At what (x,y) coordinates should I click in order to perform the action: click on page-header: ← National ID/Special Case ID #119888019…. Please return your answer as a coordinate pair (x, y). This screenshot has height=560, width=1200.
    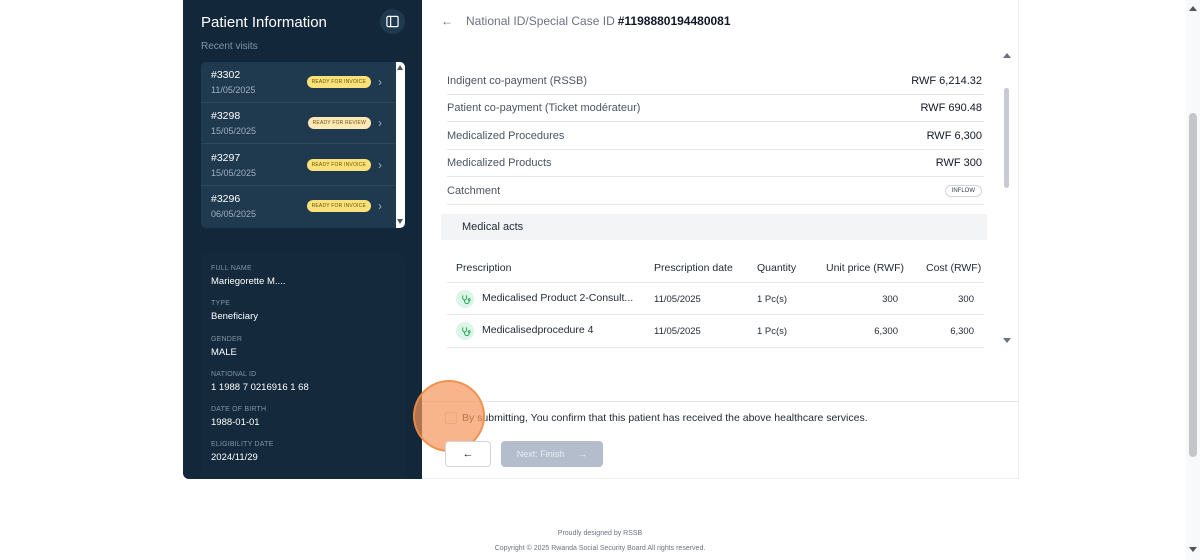
    Looking at the image, I should click on (586, 21).